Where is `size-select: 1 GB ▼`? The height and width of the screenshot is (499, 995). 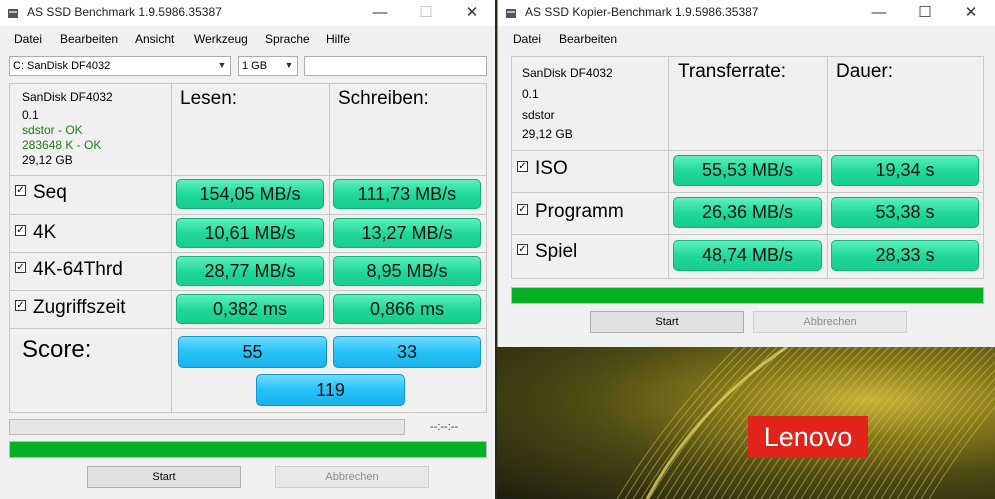
size-select: 1 GB ▼ is located at coordinates (268, 66).